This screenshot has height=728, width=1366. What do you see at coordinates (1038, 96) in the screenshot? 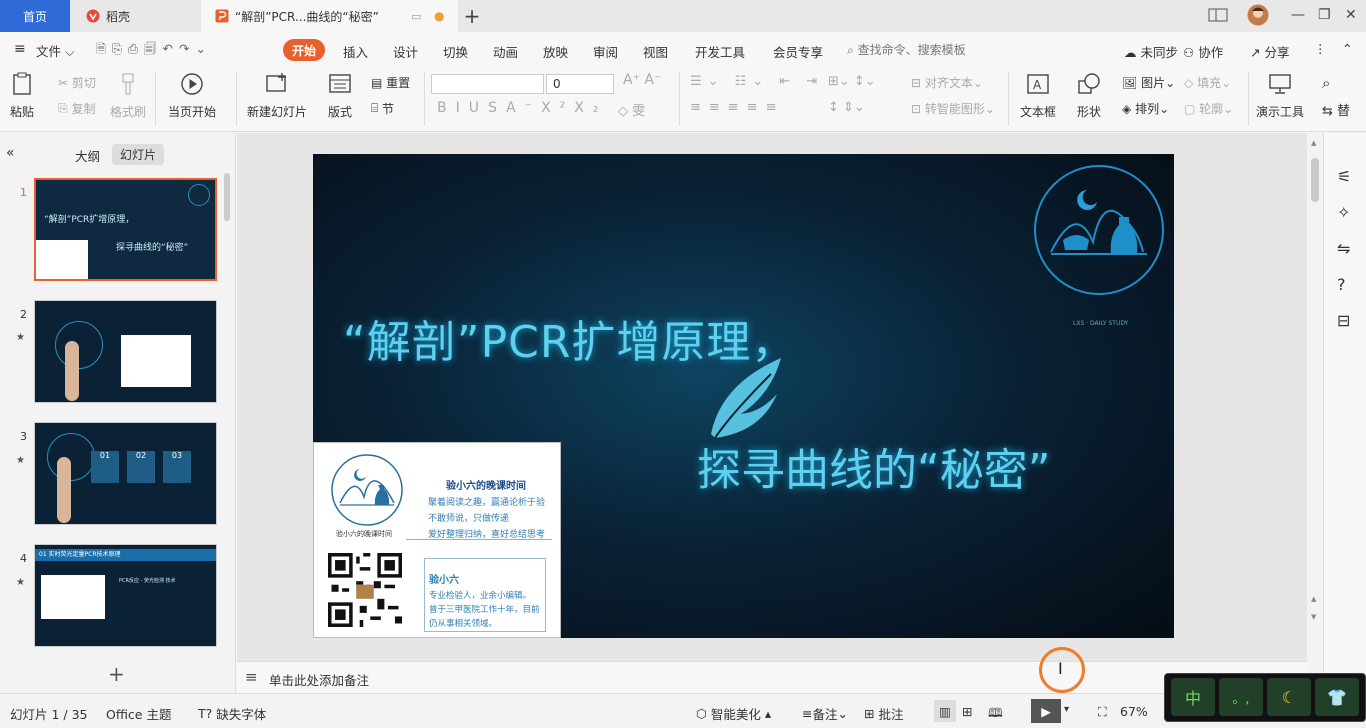
I see `textbox-button: A 文本框` at bounding box center [1038, 96].